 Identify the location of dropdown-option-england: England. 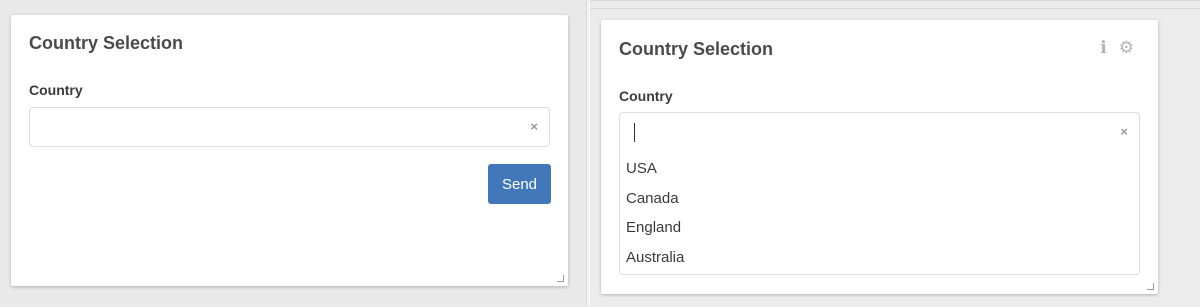
(879, 228).